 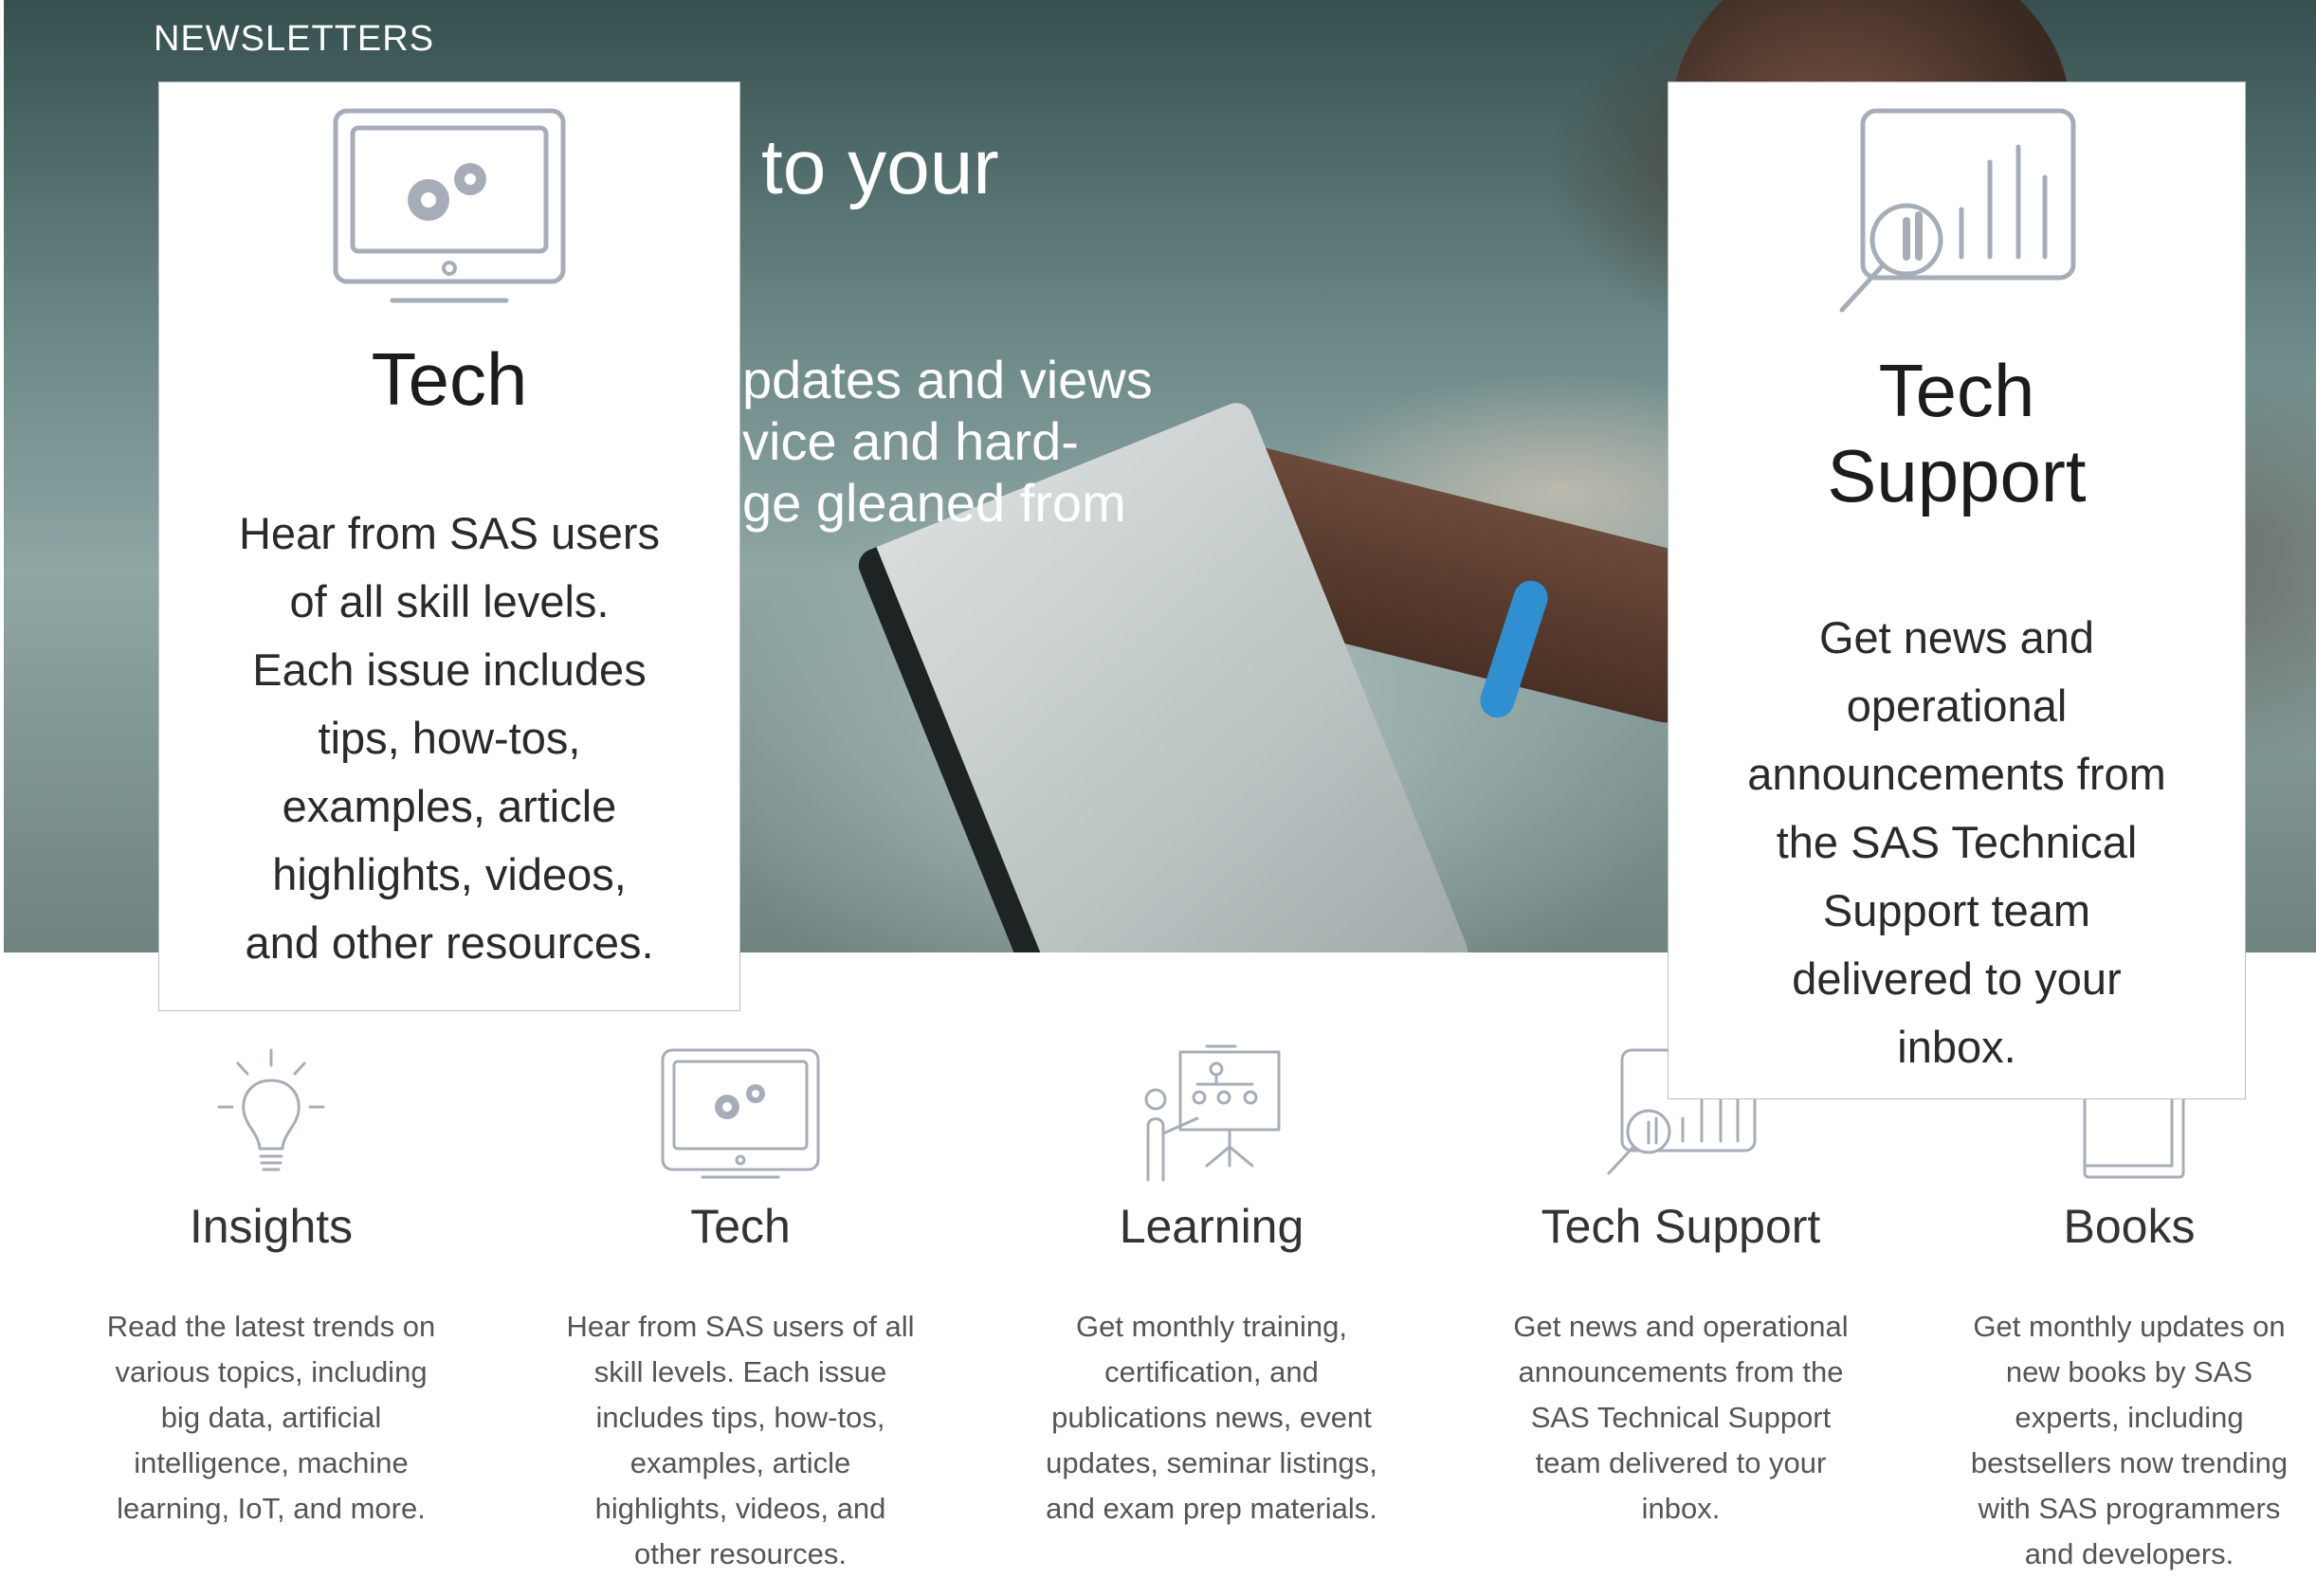 What do you see at coordinates (948, 380) in the screenshot?
I see `hero-body-line: pdates and views` at bounding box center [948, 380].